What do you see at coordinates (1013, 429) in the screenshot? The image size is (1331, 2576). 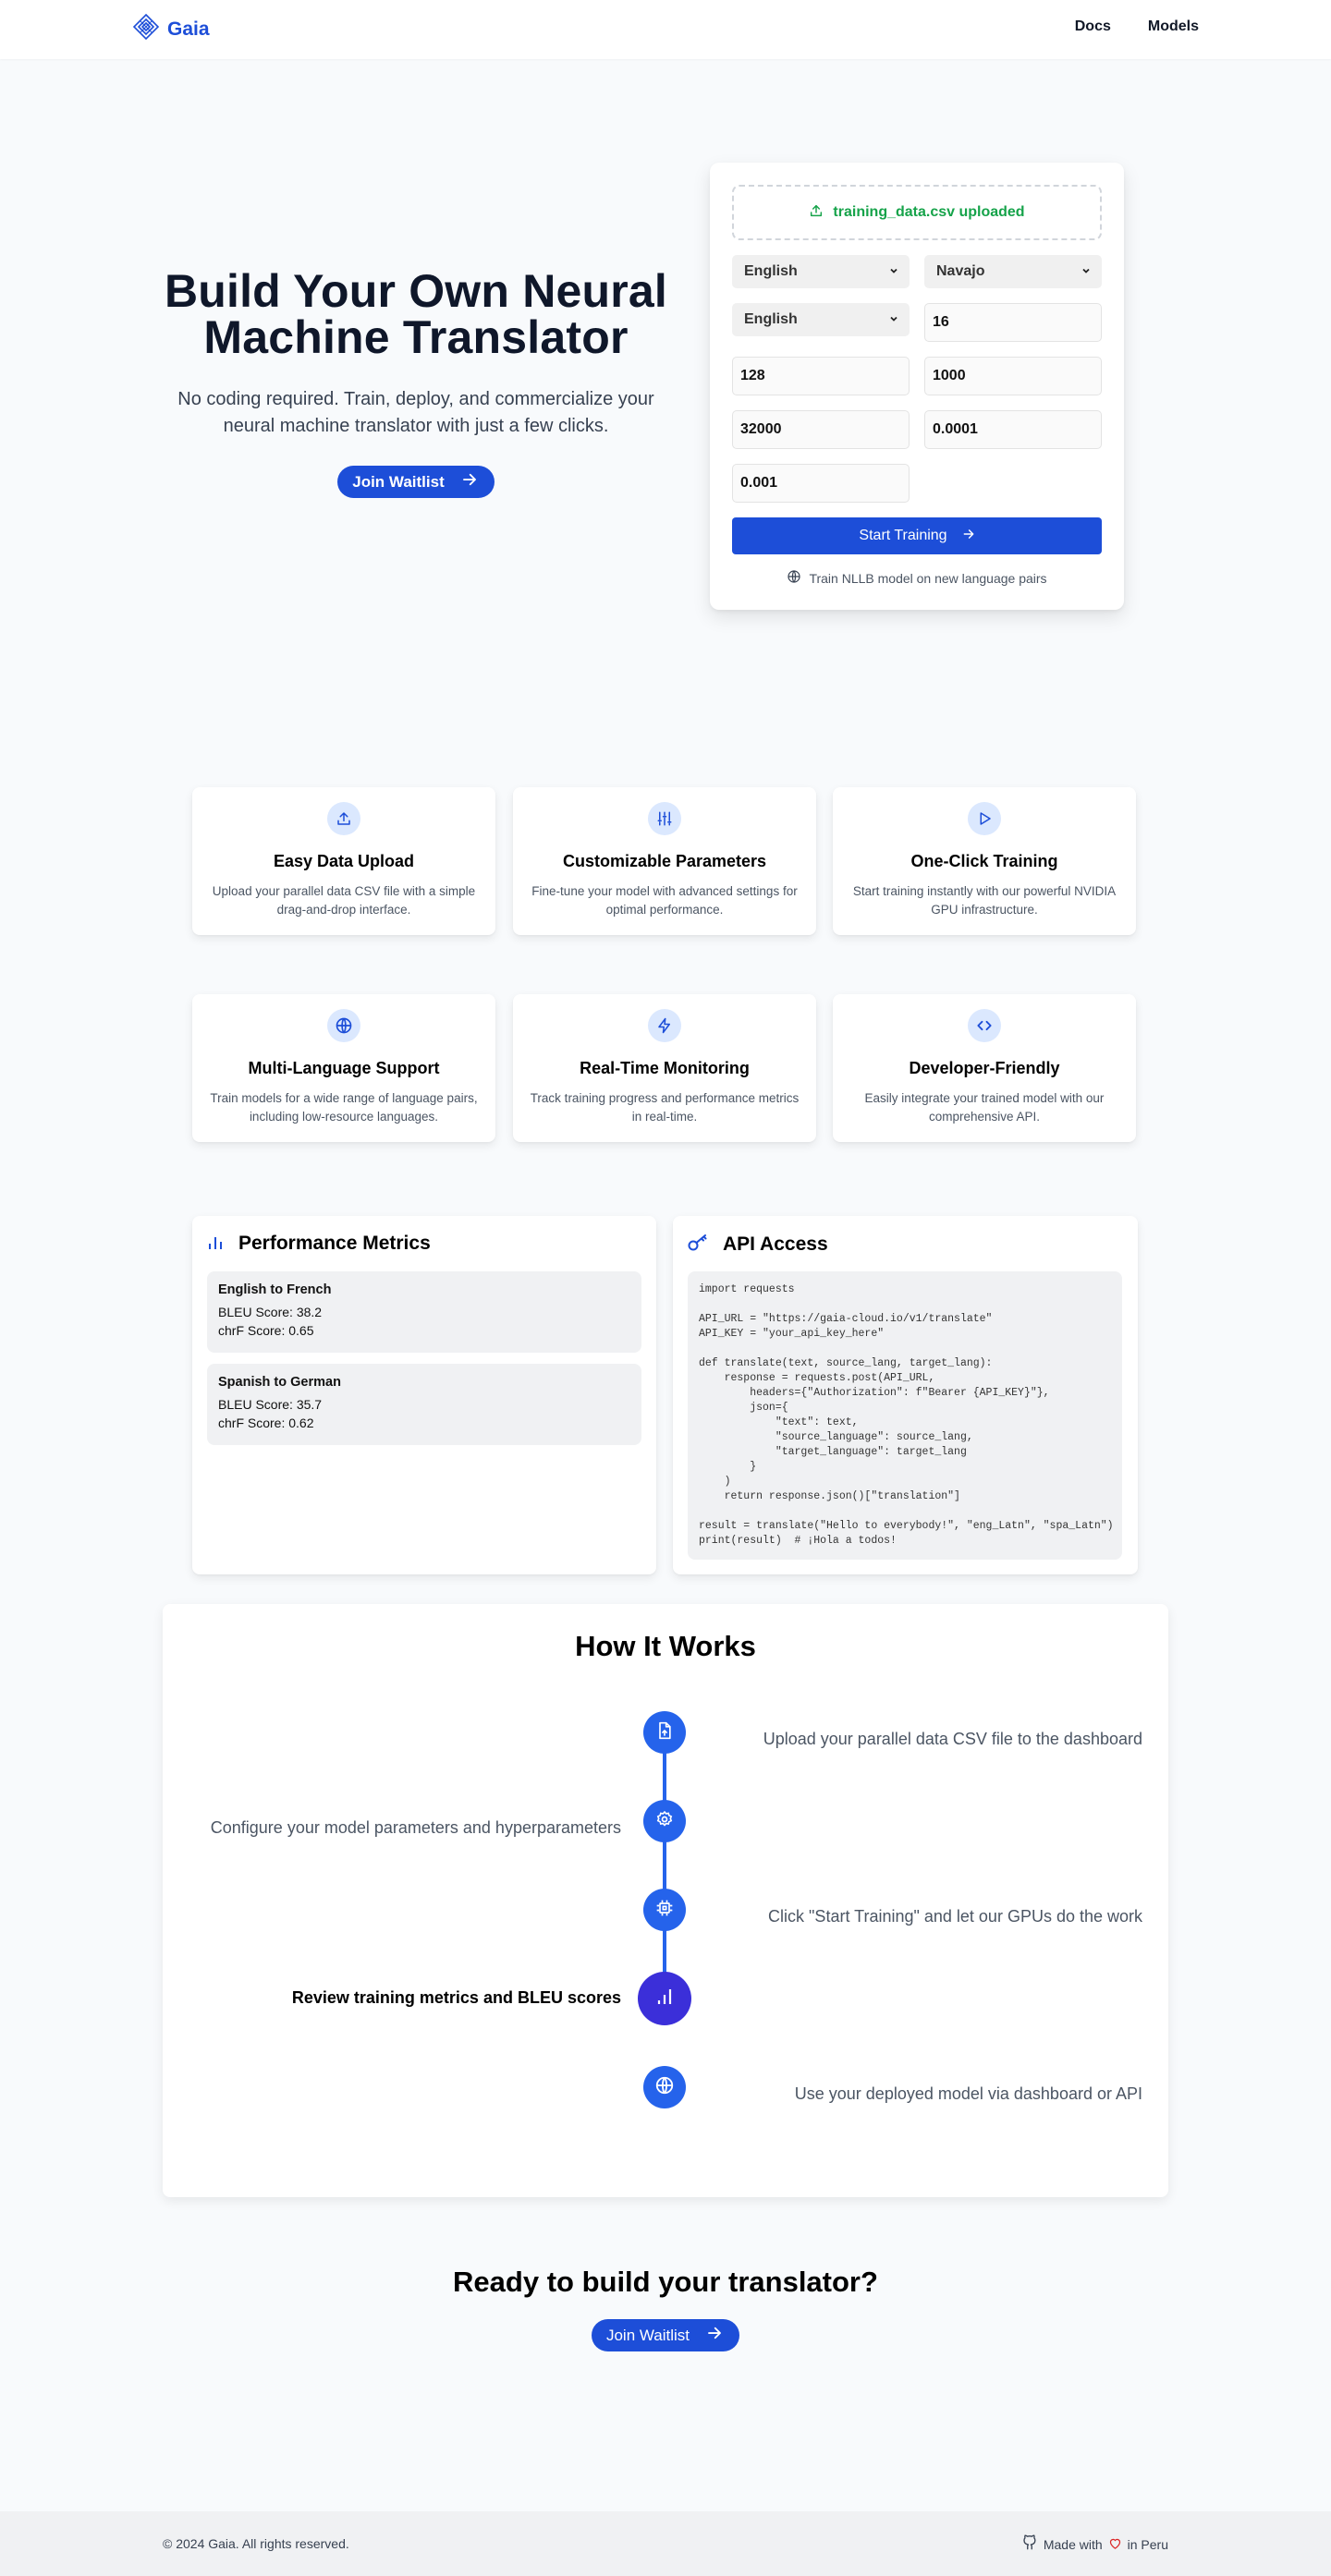 I see `learning-rate-input` at bounding box center [1013, 429].